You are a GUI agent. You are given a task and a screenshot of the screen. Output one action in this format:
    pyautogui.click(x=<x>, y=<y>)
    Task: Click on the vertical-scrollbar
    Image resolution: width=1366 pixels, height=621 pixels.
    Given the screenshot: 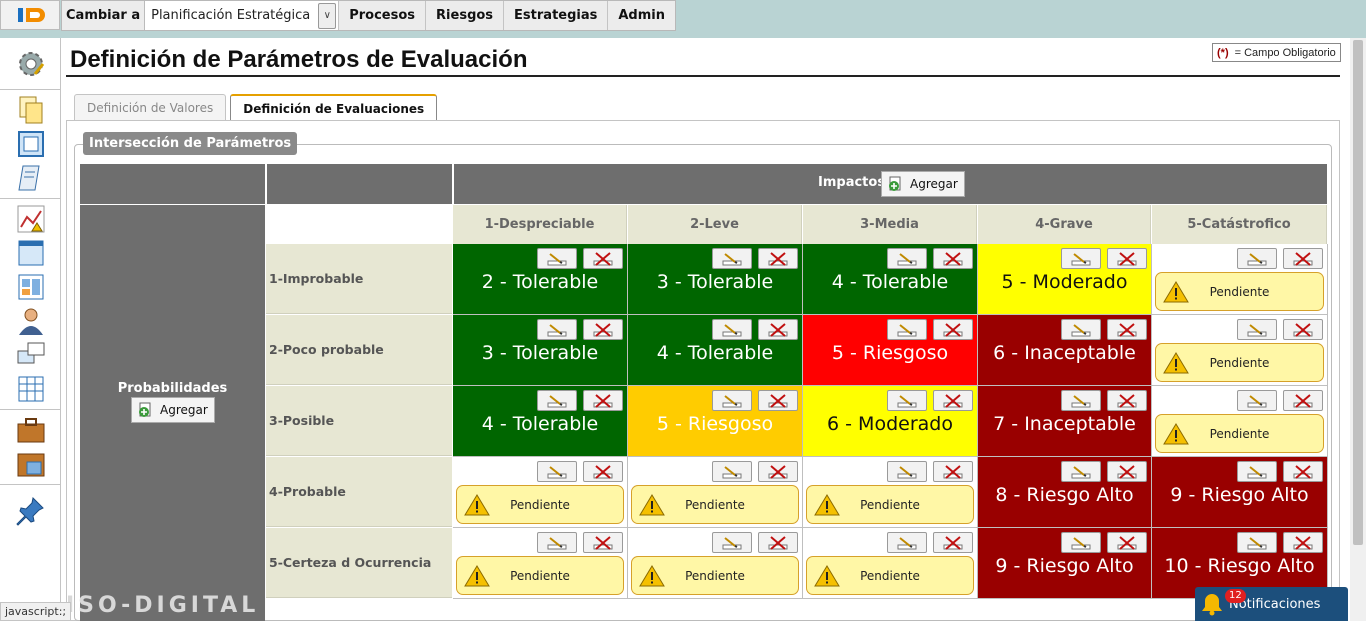 What is the action you would take?
    pyautogui.click(x=1358, y=329)
    